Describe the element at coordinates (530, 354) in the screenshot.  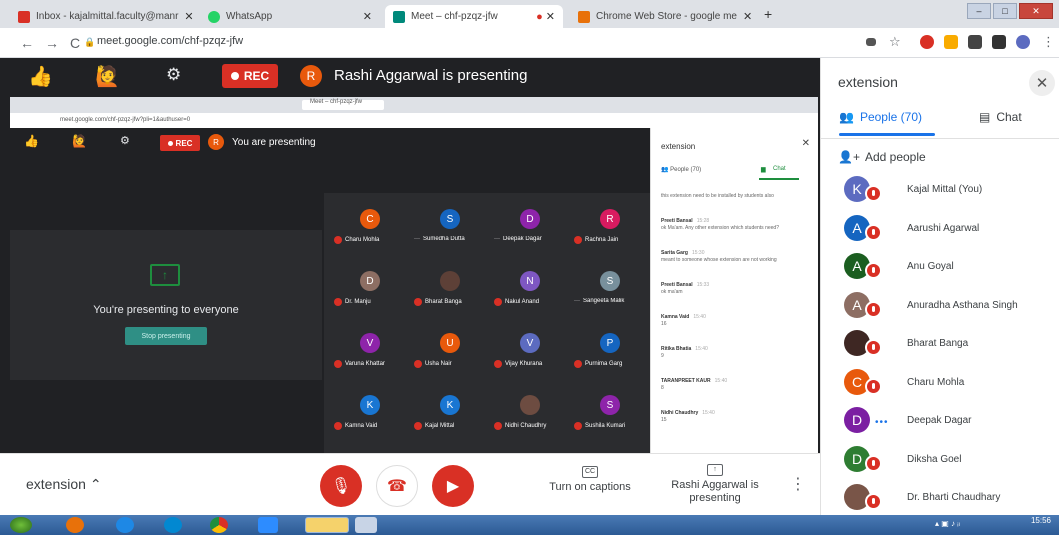
I see `participant-tile: V Vijay Khurana` at that location.